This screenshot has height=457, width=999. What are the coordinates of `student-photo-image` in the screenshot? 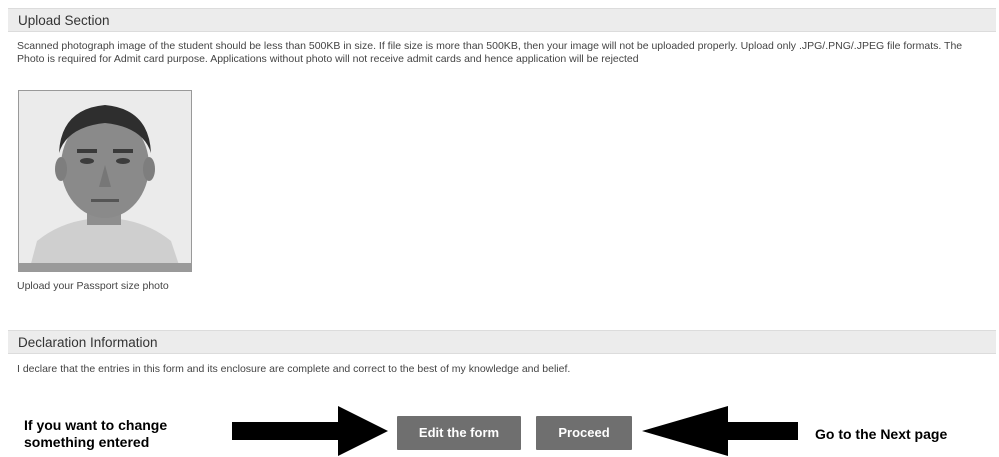 It's located at (105, 181).